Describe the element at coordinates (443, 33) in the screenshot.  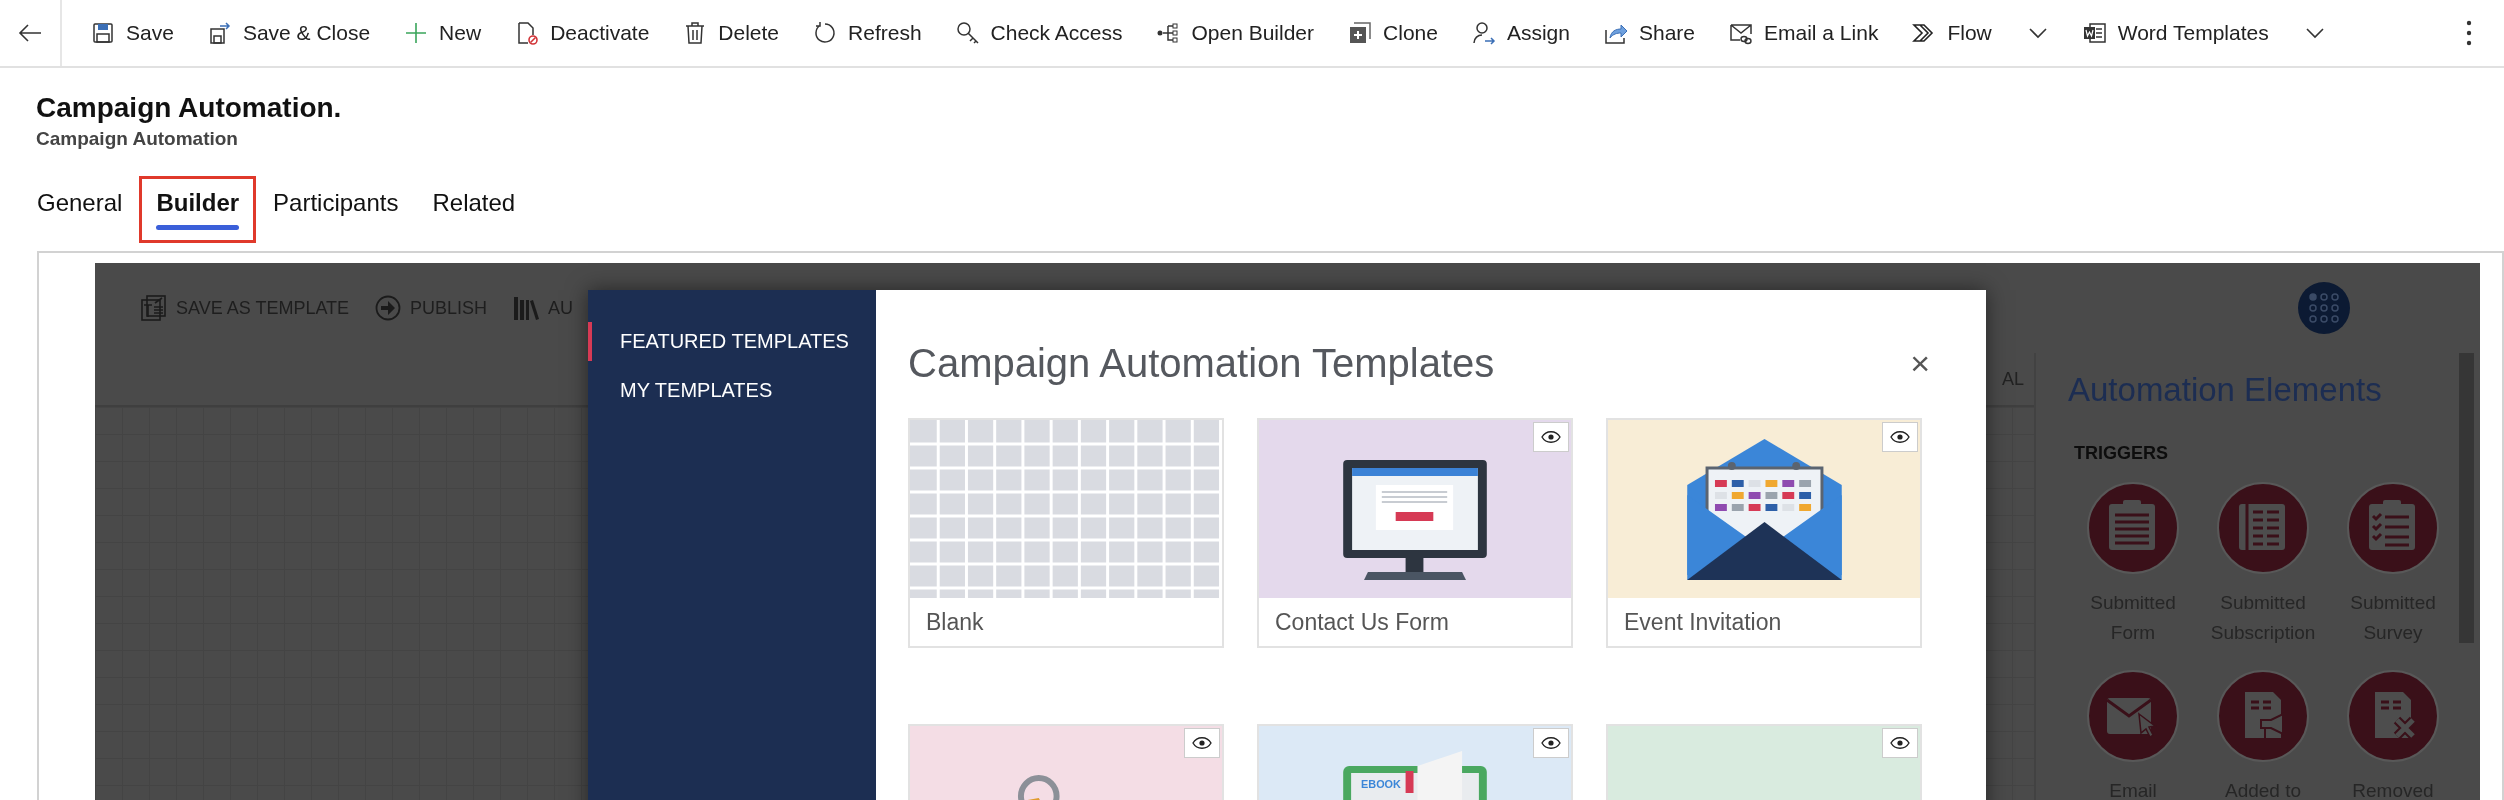
I see `toolbar-button: New` at that location.